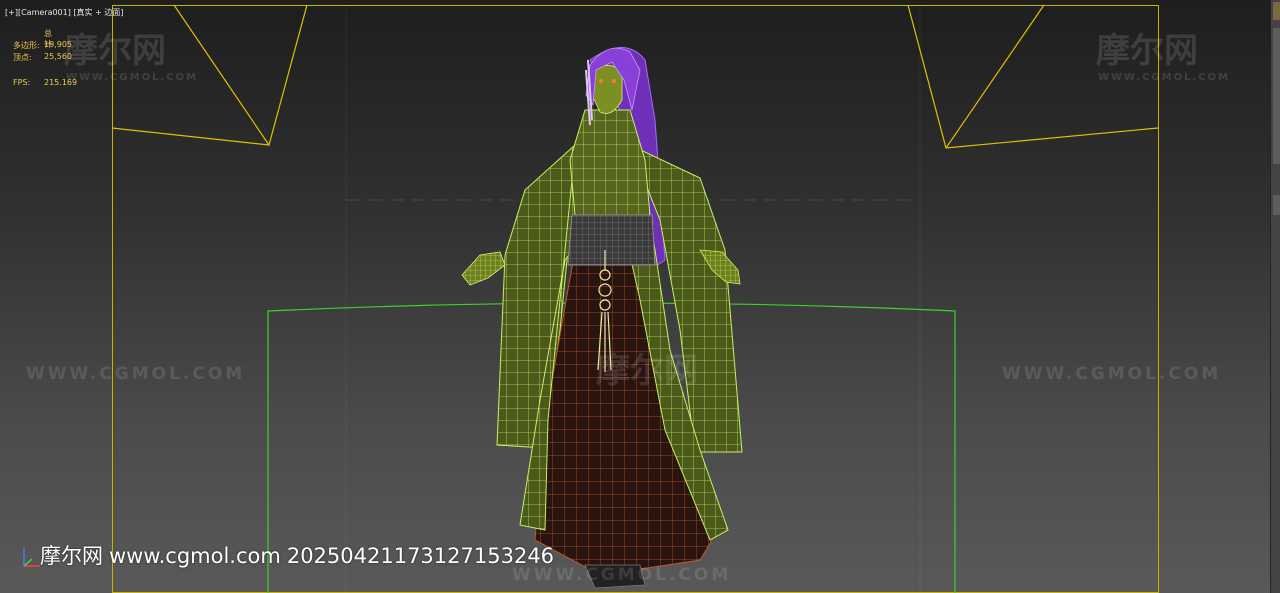 Image resolution: width=1280 pixels, height=593 pixels. What do you see at coordinates (26, 45) in the screenshot?
I see `stats-polys-label: 多边形:` at bounding box center [26, 45].